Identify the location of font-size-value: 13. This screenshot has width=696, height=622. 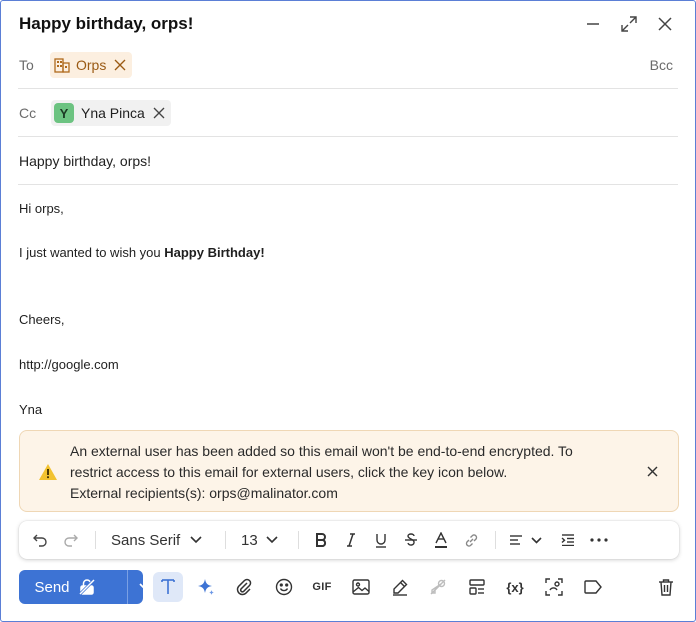
(249, 540).